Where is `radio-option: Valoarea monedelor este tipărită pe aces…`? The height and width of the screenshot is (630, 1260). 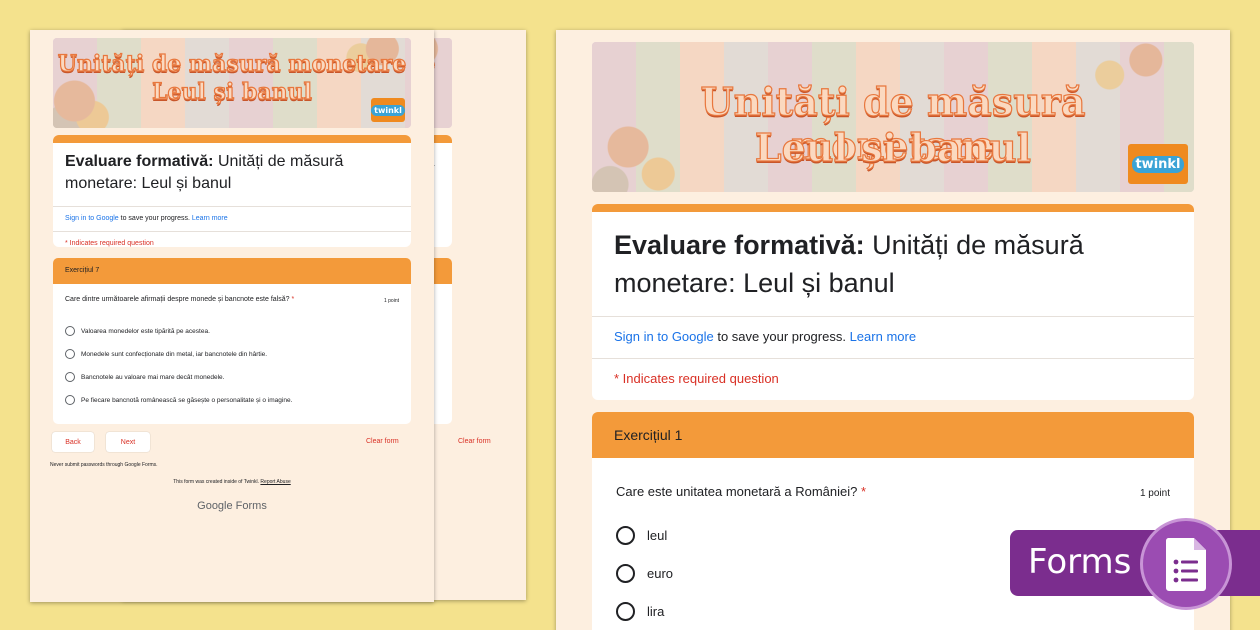 radio-option: Valoarea monedelor este tipărită pe aces… is located at coordinates (137, 331).